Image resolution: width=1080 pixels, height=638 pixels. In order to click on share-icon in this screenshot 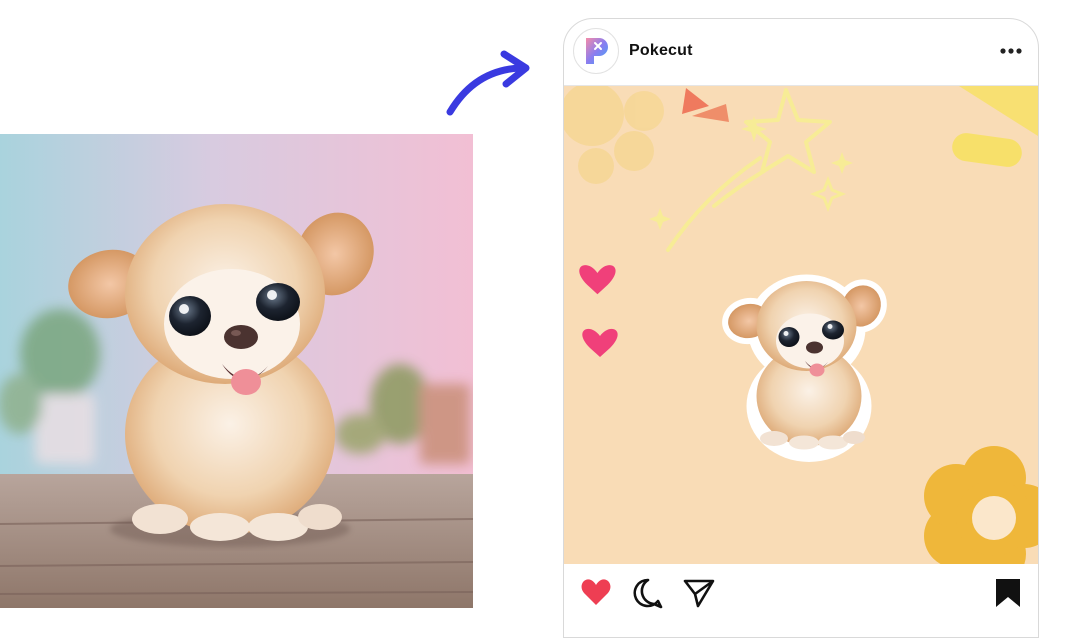, I will do `click(699, 595)`.